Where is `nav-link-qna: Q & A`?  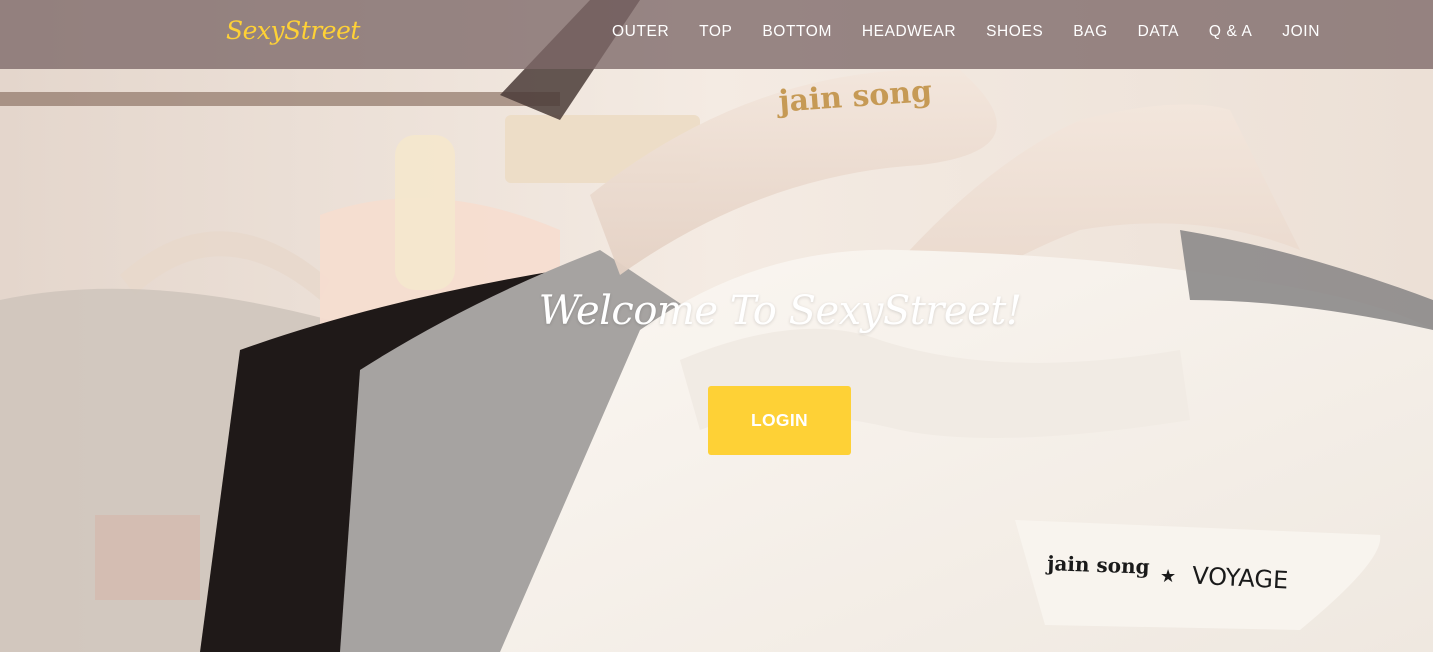
nav-link-qna: Q & A is located at coordinates (1231, 31).